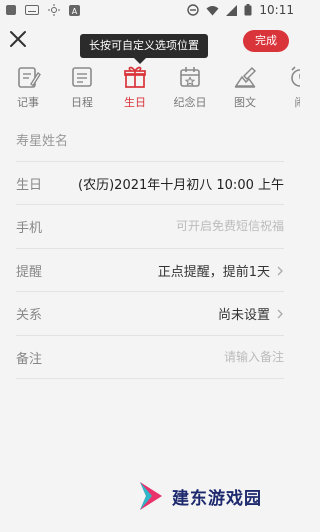 The width and height of the screenshot is (320, 532). Describe the element at coordinates (248, 10) in the screenshot. I see `battery-icon` at that location.